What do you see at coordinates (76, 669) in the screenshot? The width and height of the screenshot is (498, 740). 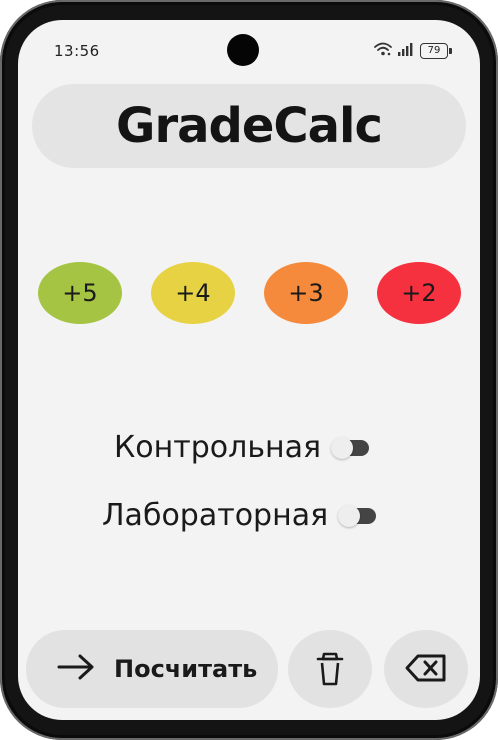 I see `arrow-right-icon` at bounding box center [76, 669].